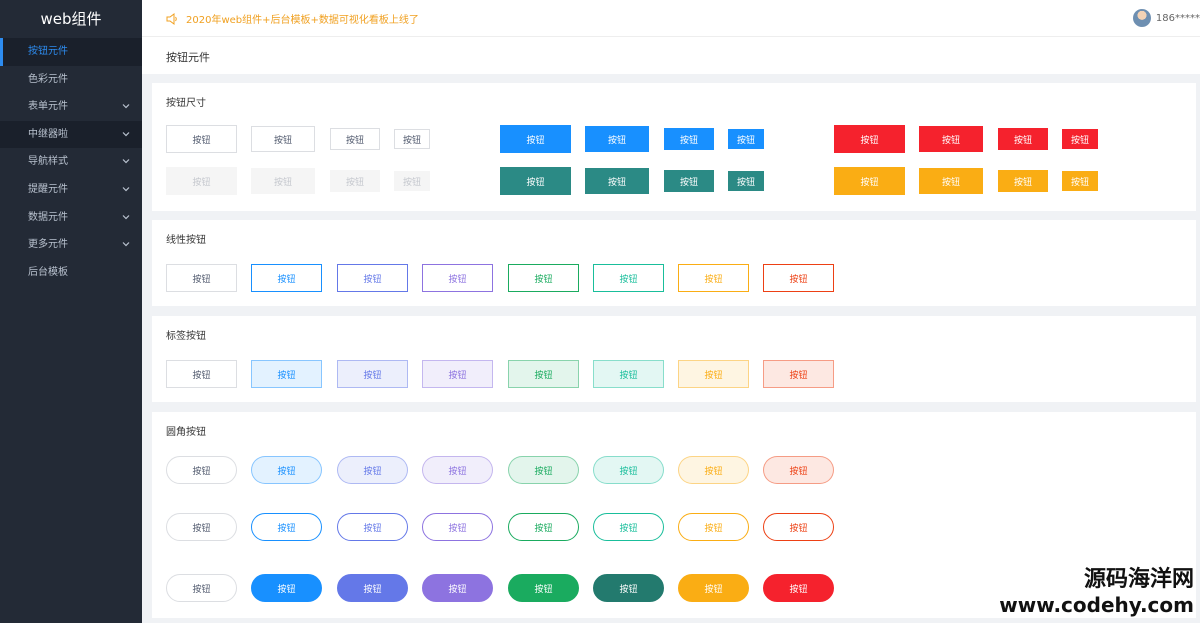  What do you see at coordinates (671, 55) in the screenshot?
I see `page-header: 按钮元件` at bounding box center [671, 55].